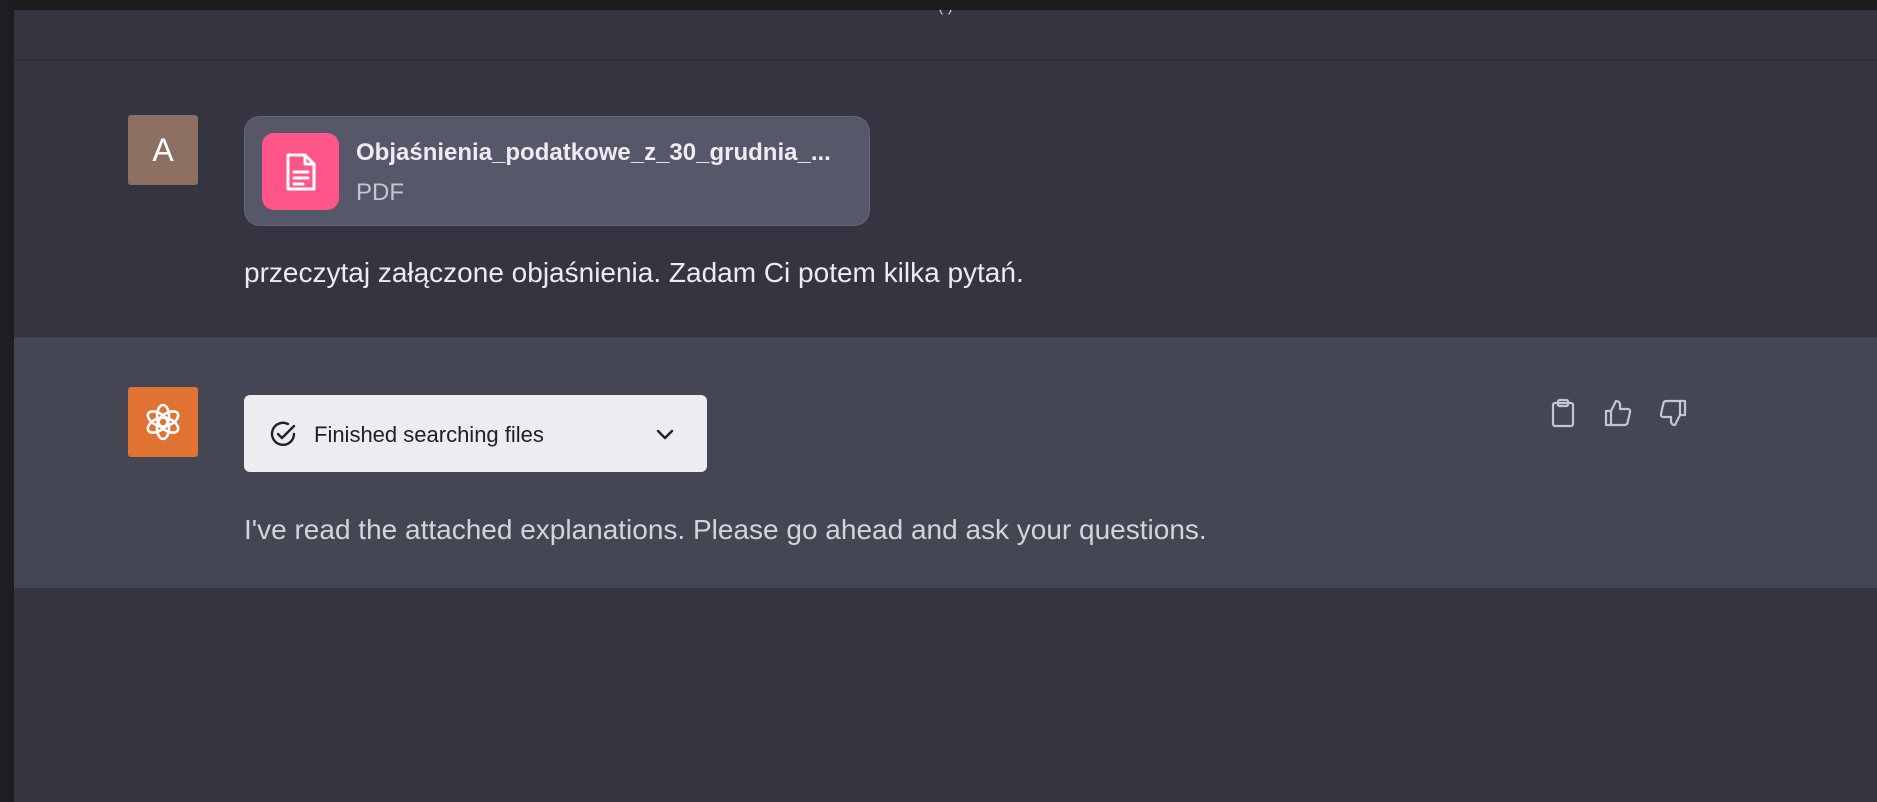 The width and height of the screenshot is (1877, 802). What do you see at coordinates (938, 5) in the screenshot?
I see `window-top-border` at bounding box center [938, 5].